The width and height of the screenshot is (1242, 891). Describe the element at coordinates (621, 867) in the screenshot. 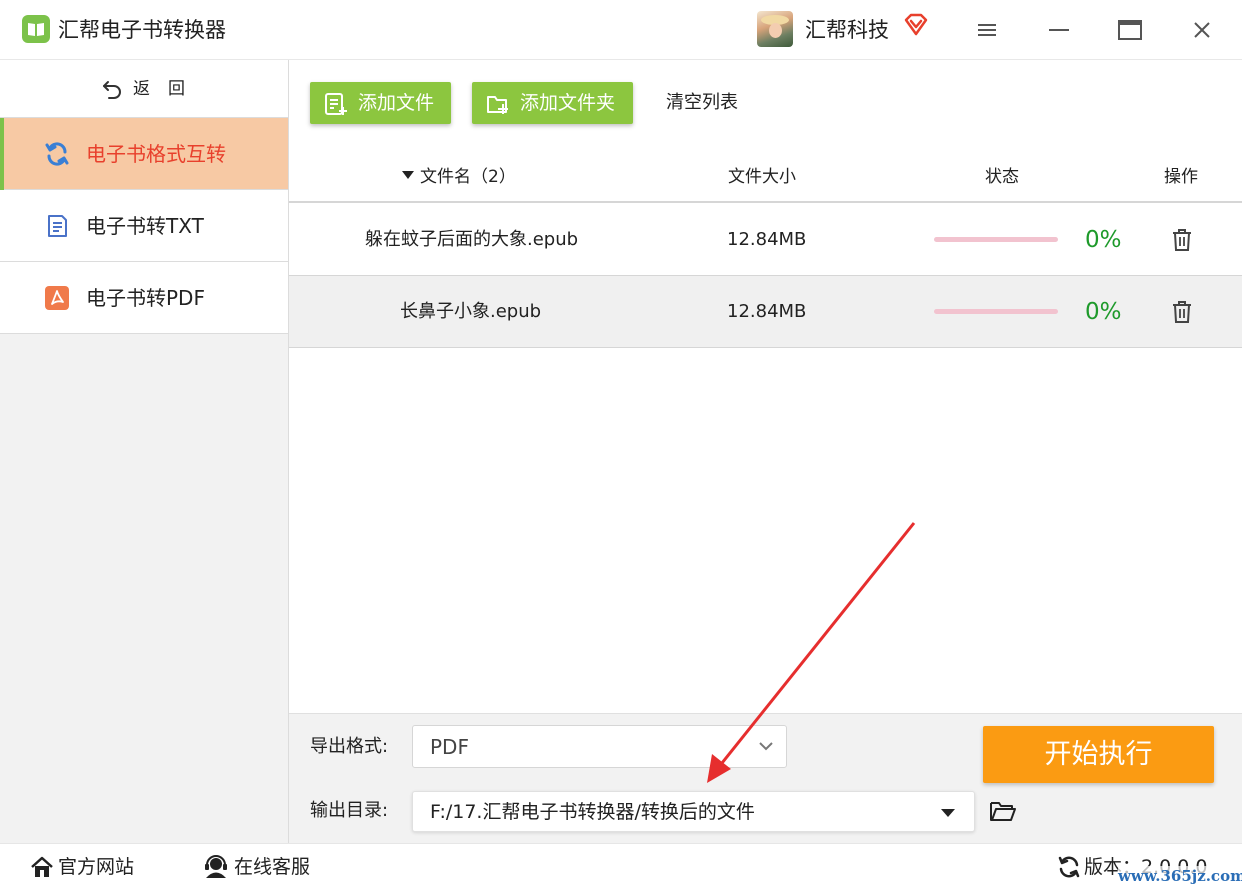

I see `status-bar: 官方网站 在线客服 版本：2.0.0.0` at that location.